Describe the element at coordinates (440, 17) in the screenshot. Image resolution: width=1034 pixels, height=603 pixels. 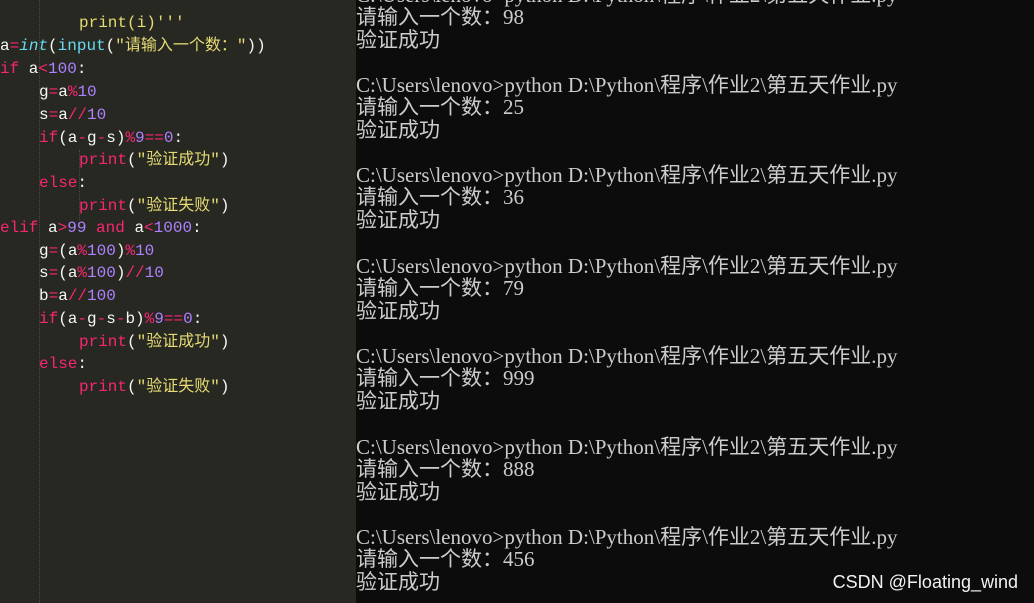
I see `terminal-line: 请输入一个数：98` at that location.